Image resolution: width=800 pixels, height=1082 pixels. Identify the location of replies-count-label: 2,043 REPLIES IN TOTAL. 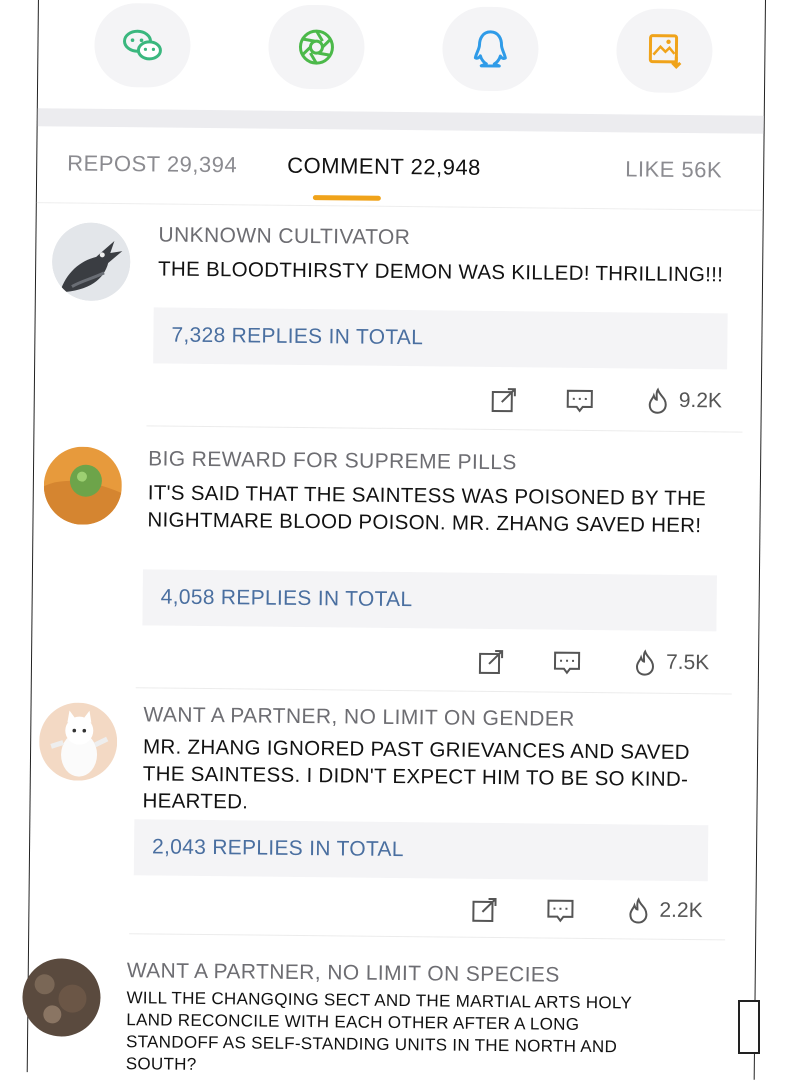
(277, 848).